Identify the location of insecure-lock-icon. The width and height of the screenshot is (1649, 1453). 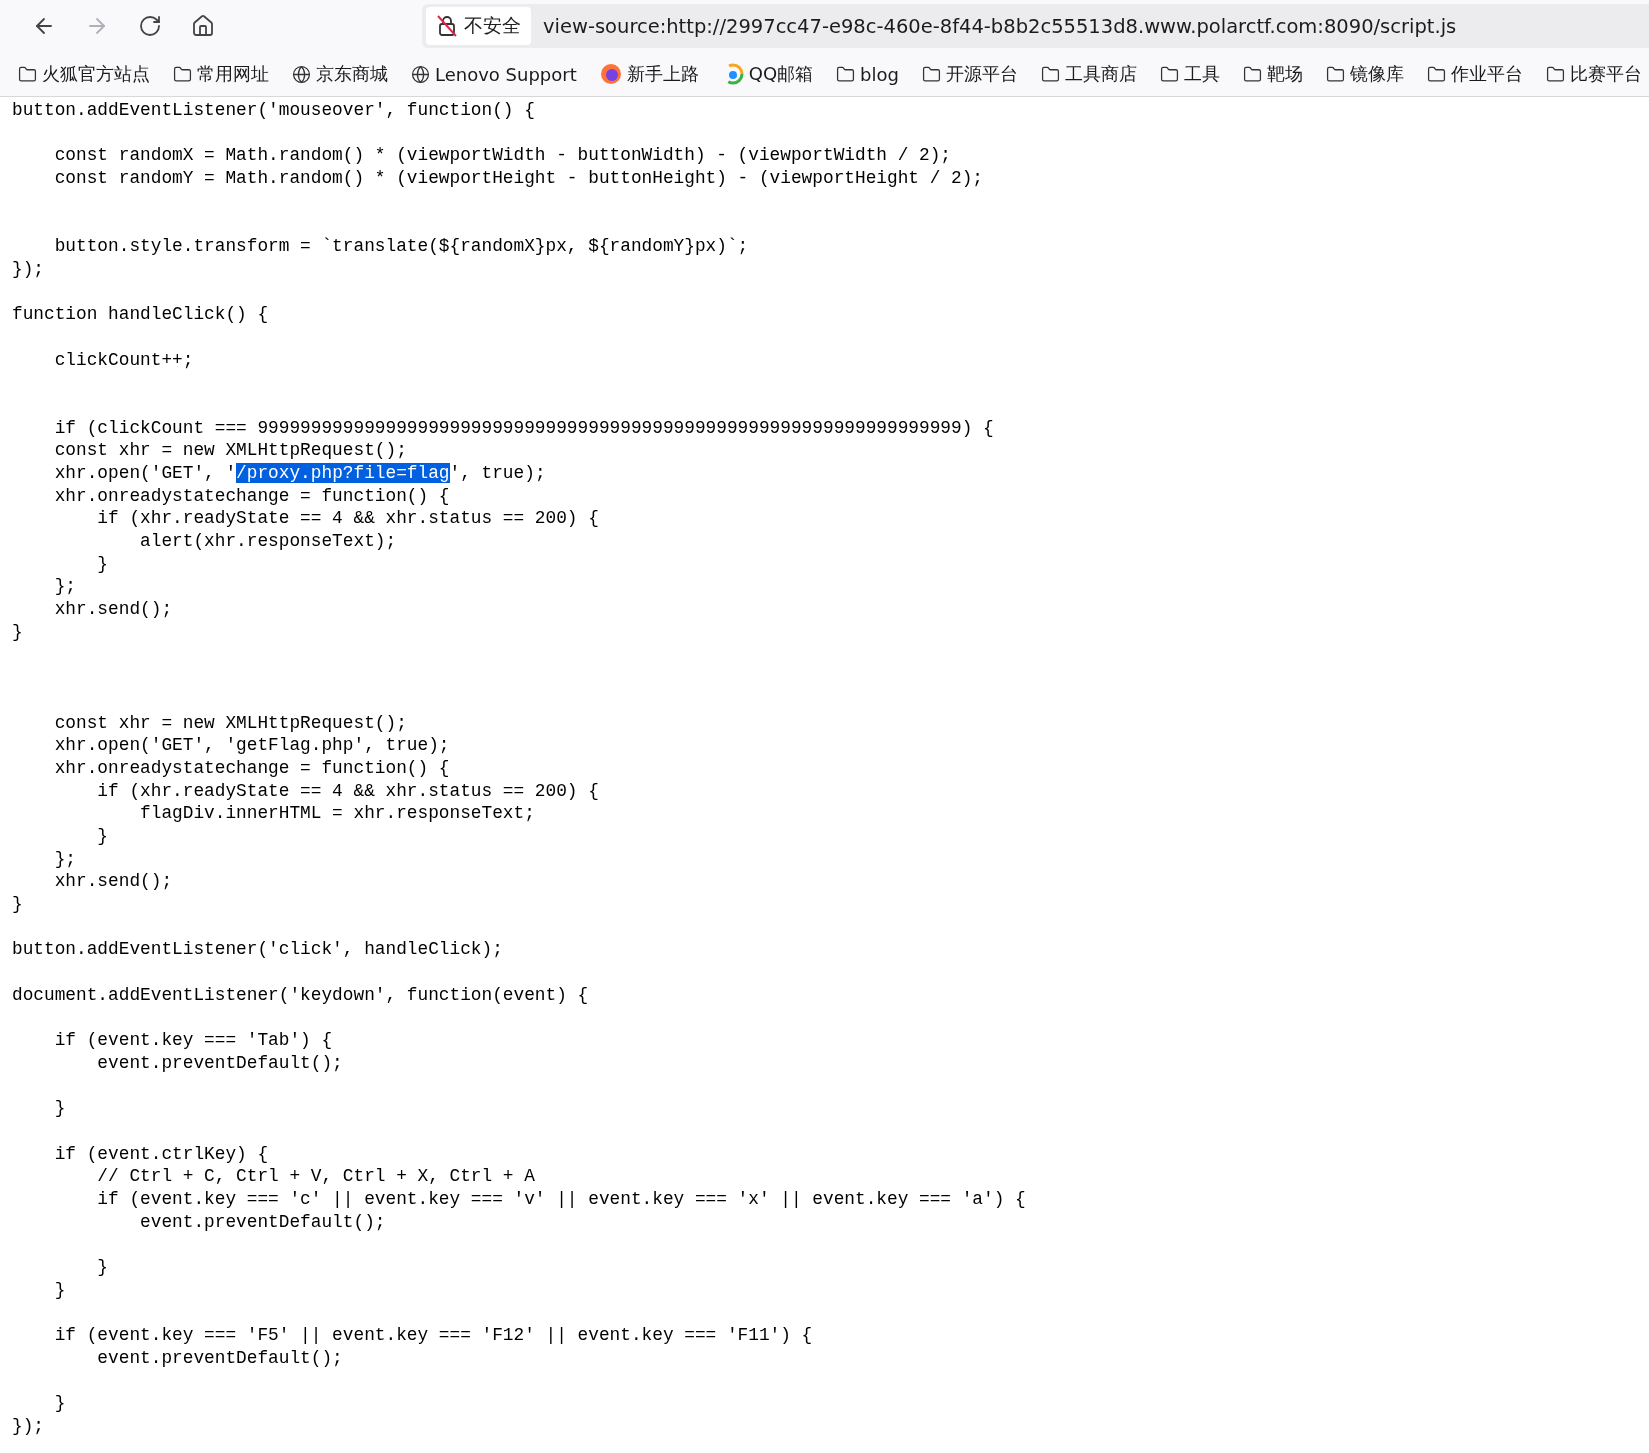
(447, 26).